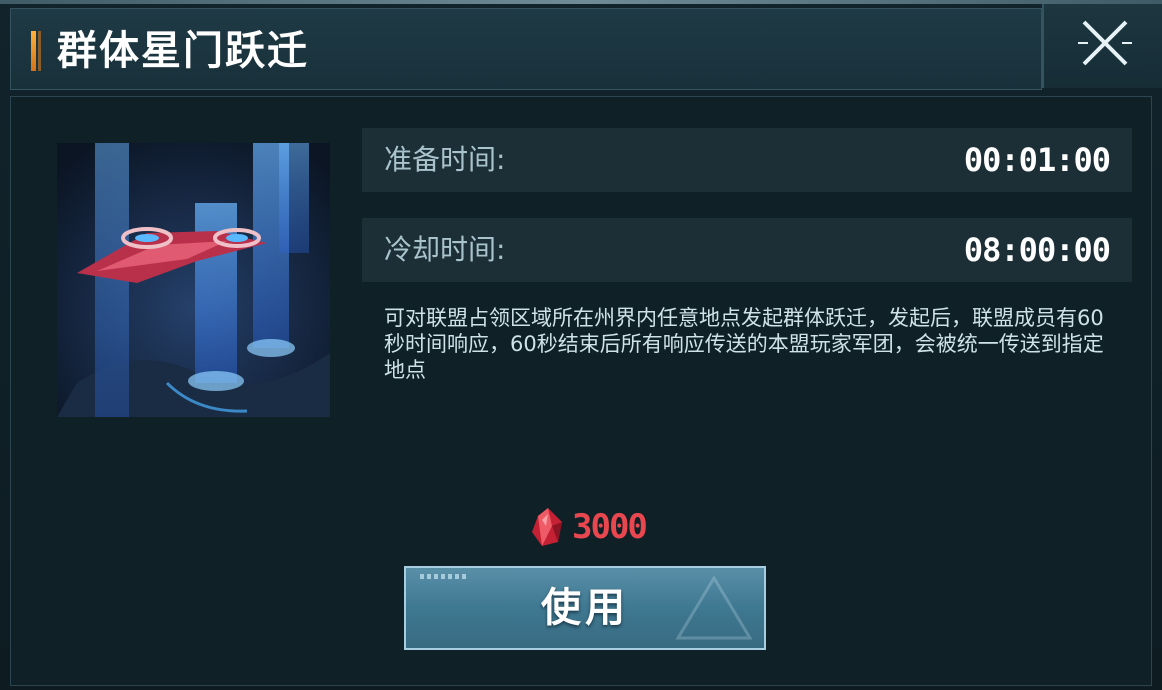 This screenshot has width=1162, height=690. What do you see at coordinates (526, 49) in the screenshot?
I see `dialog-header: 群体星门跃迁` at bounding box center [526, 49].